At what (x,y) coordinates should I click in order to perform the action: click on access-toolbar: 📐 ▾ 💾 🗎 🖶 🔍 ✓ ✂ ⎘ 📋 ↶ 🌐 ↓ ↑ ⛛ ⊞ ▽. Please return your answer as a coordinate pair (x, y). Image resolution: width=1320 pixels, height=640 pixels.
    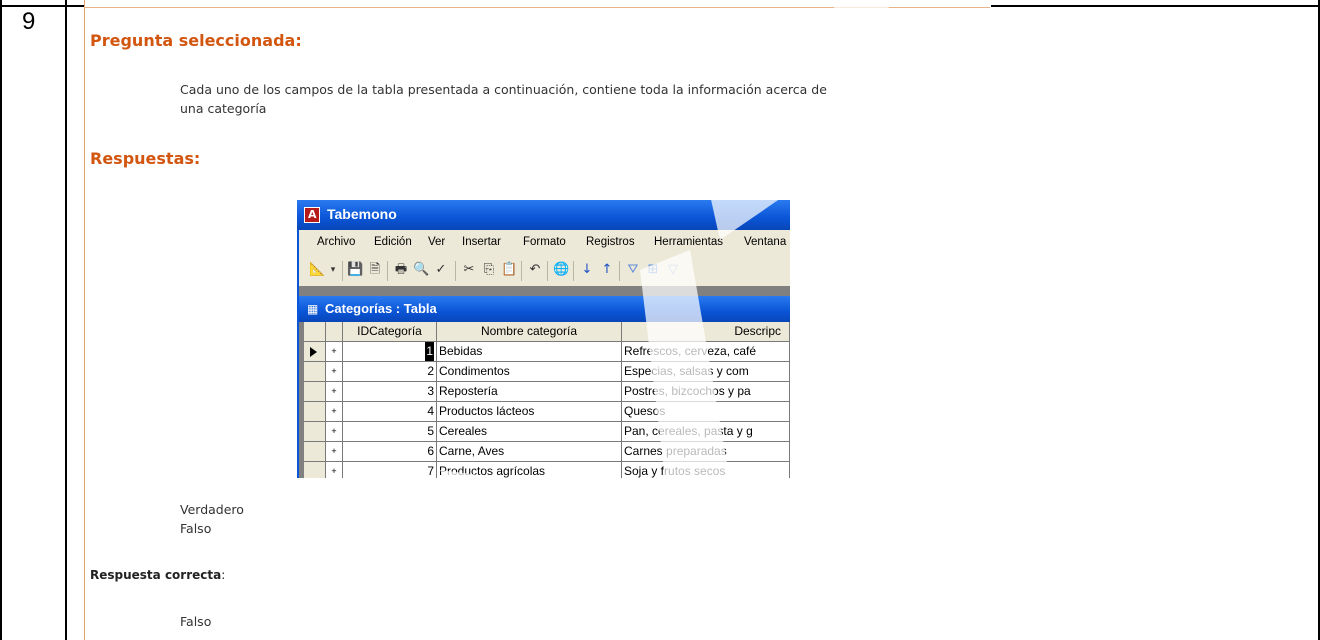
    Looking at the image, I should click on (544, 271).